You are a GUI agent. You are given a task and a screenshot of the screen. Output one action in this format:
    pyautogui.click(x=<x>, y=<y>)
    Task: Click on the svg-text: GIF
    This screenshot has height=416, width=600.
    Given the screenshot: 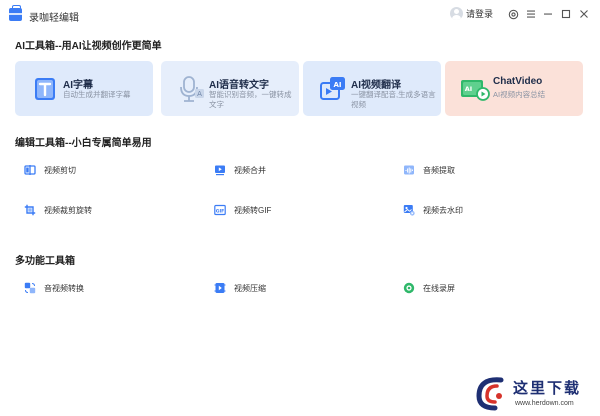 What is the action you would take?
    pyautogui.click(x=220, y=212)
    